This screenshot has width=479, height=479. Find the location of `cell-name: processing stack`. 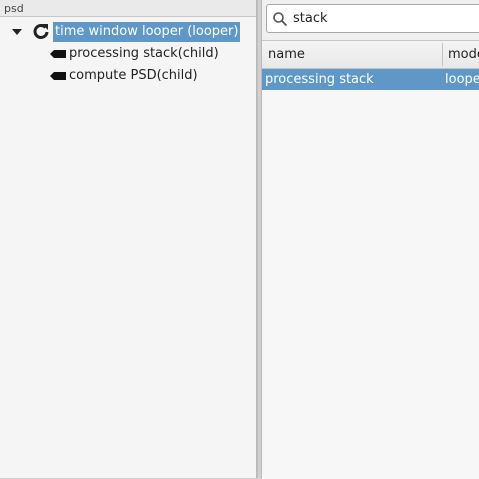

cell-name: processing stack is located at coordinates (319, 79).